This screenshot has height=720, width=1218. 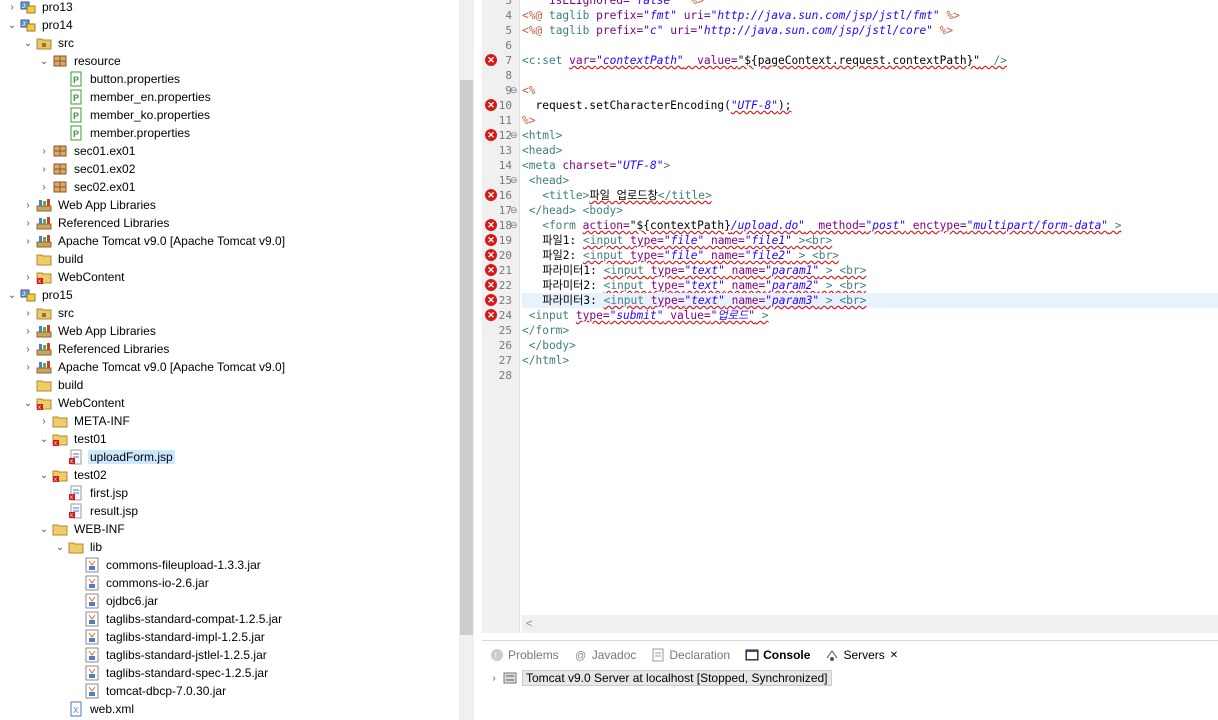 I want to click on tab-declaration: Declaration, so click(x=690, y=655).